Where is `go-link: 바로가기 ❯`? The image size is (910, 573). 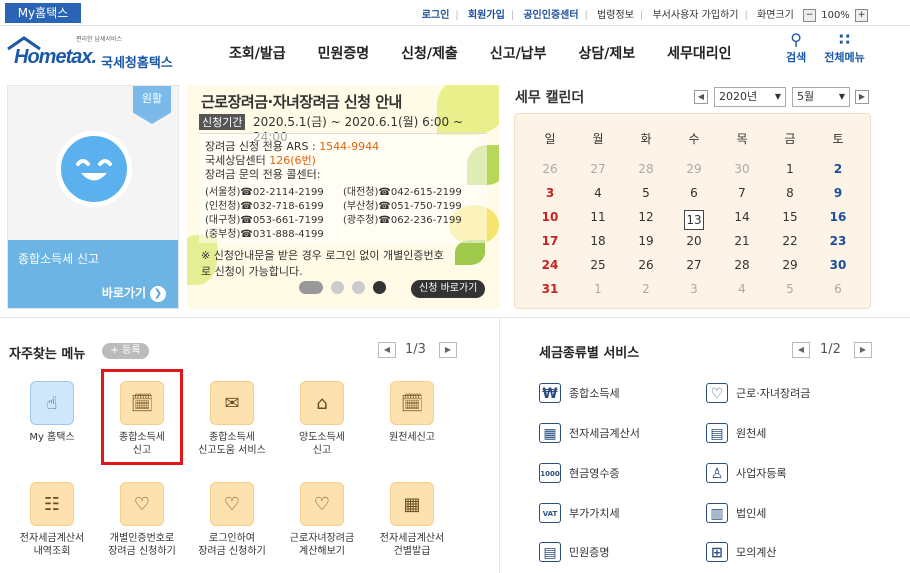 go-link: 바로가기 ❯ is located at coordinates (134, 293).